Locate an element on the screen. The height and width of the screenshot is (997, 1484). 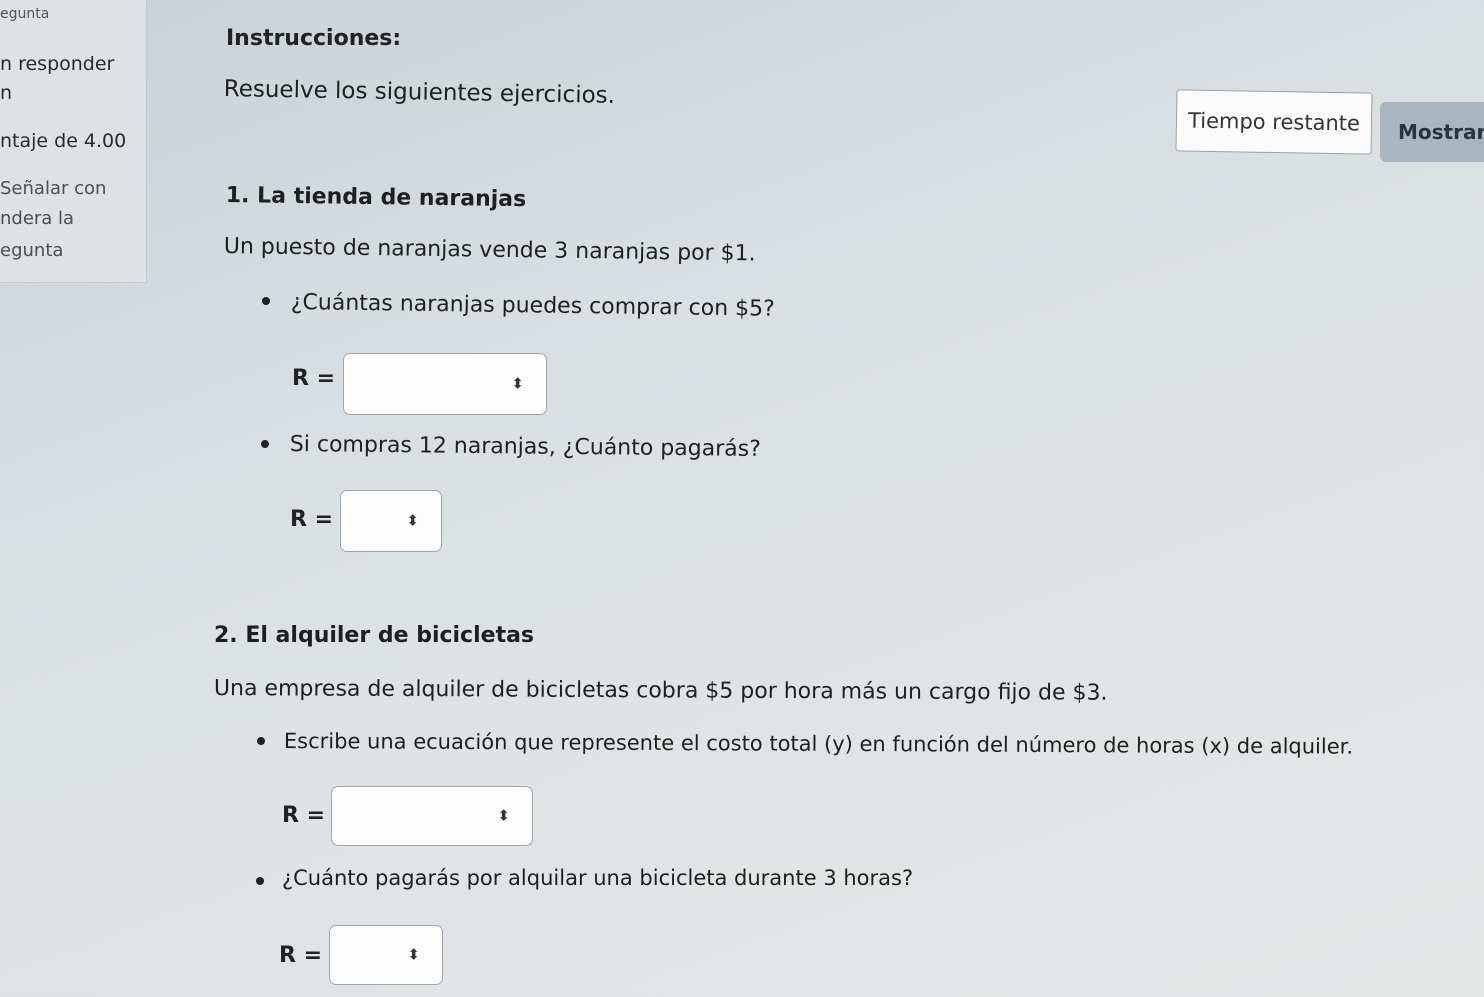
sidebar-status-2: n is located at coordinates (6, 93).